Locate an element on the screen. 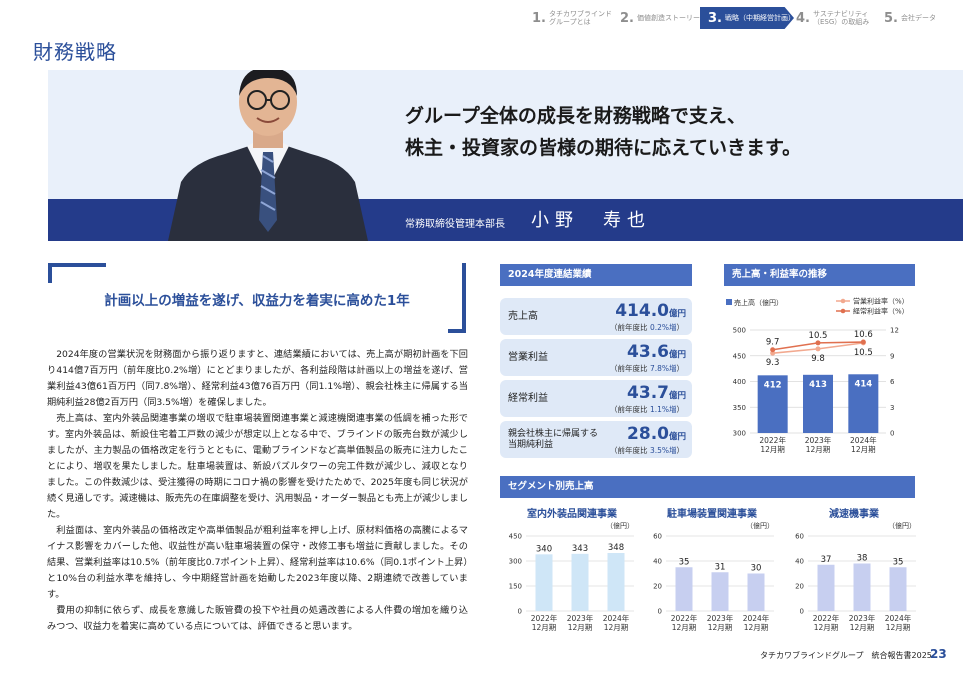 This screenshot has width=963, height=681. segment-title: 駐車場装置関連事業 is located at coordinates (712, 513).